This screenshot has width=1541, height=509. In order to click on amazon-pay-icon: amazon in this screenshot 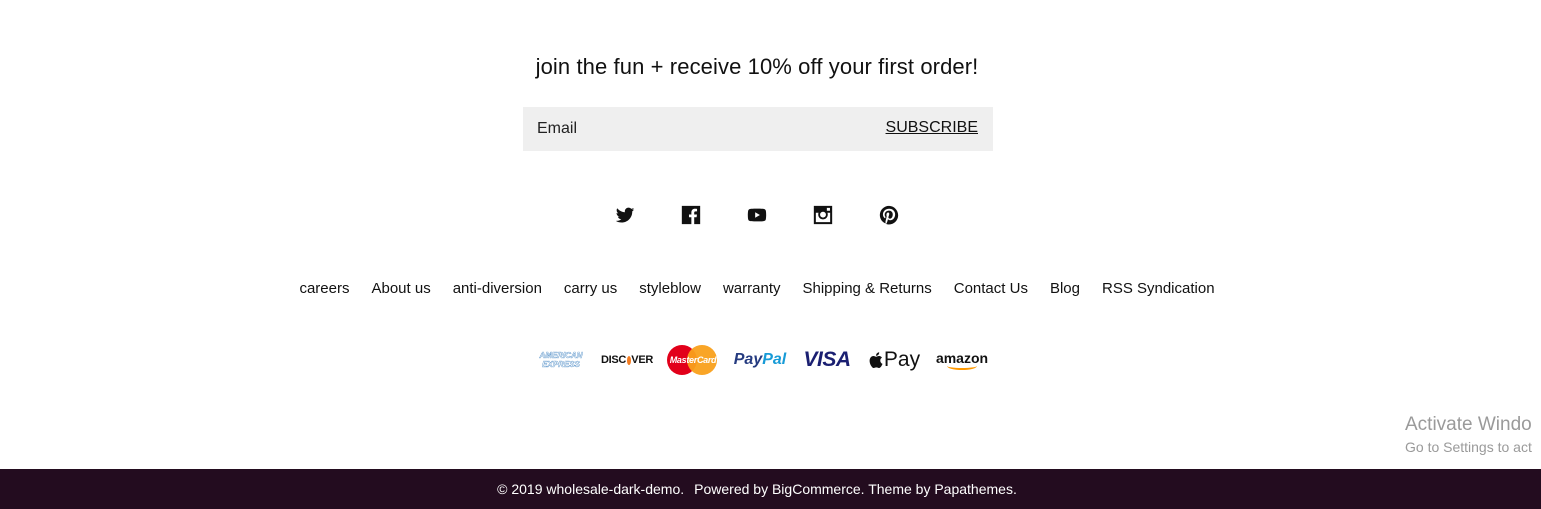, I will do `click(962, 360)`.